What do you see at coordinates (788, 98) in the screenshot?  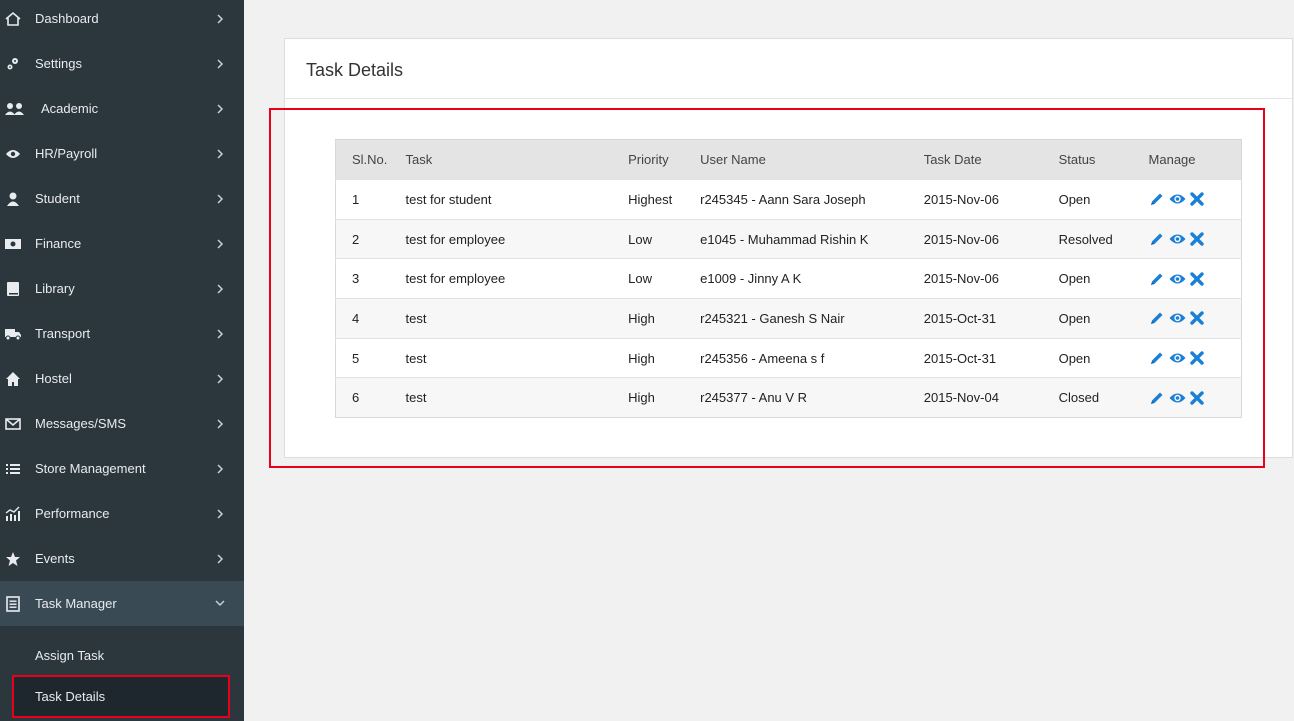 I see `panel-divider` at bounding box center [788, 98].